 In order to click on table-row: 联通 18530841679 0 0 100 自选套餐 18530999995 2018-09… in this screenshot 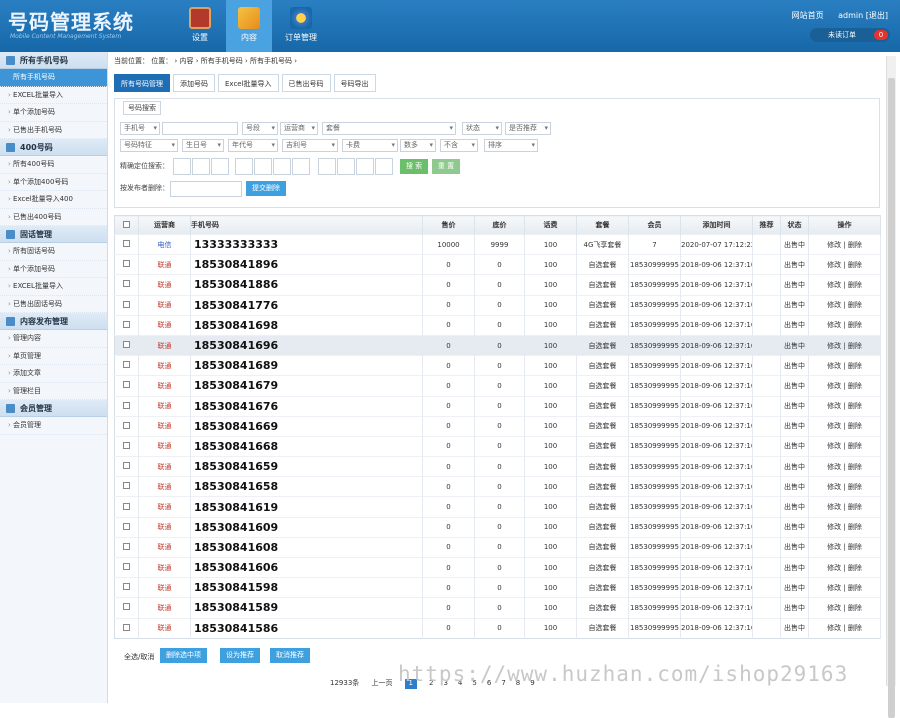, I will do `click(497, 385)`.